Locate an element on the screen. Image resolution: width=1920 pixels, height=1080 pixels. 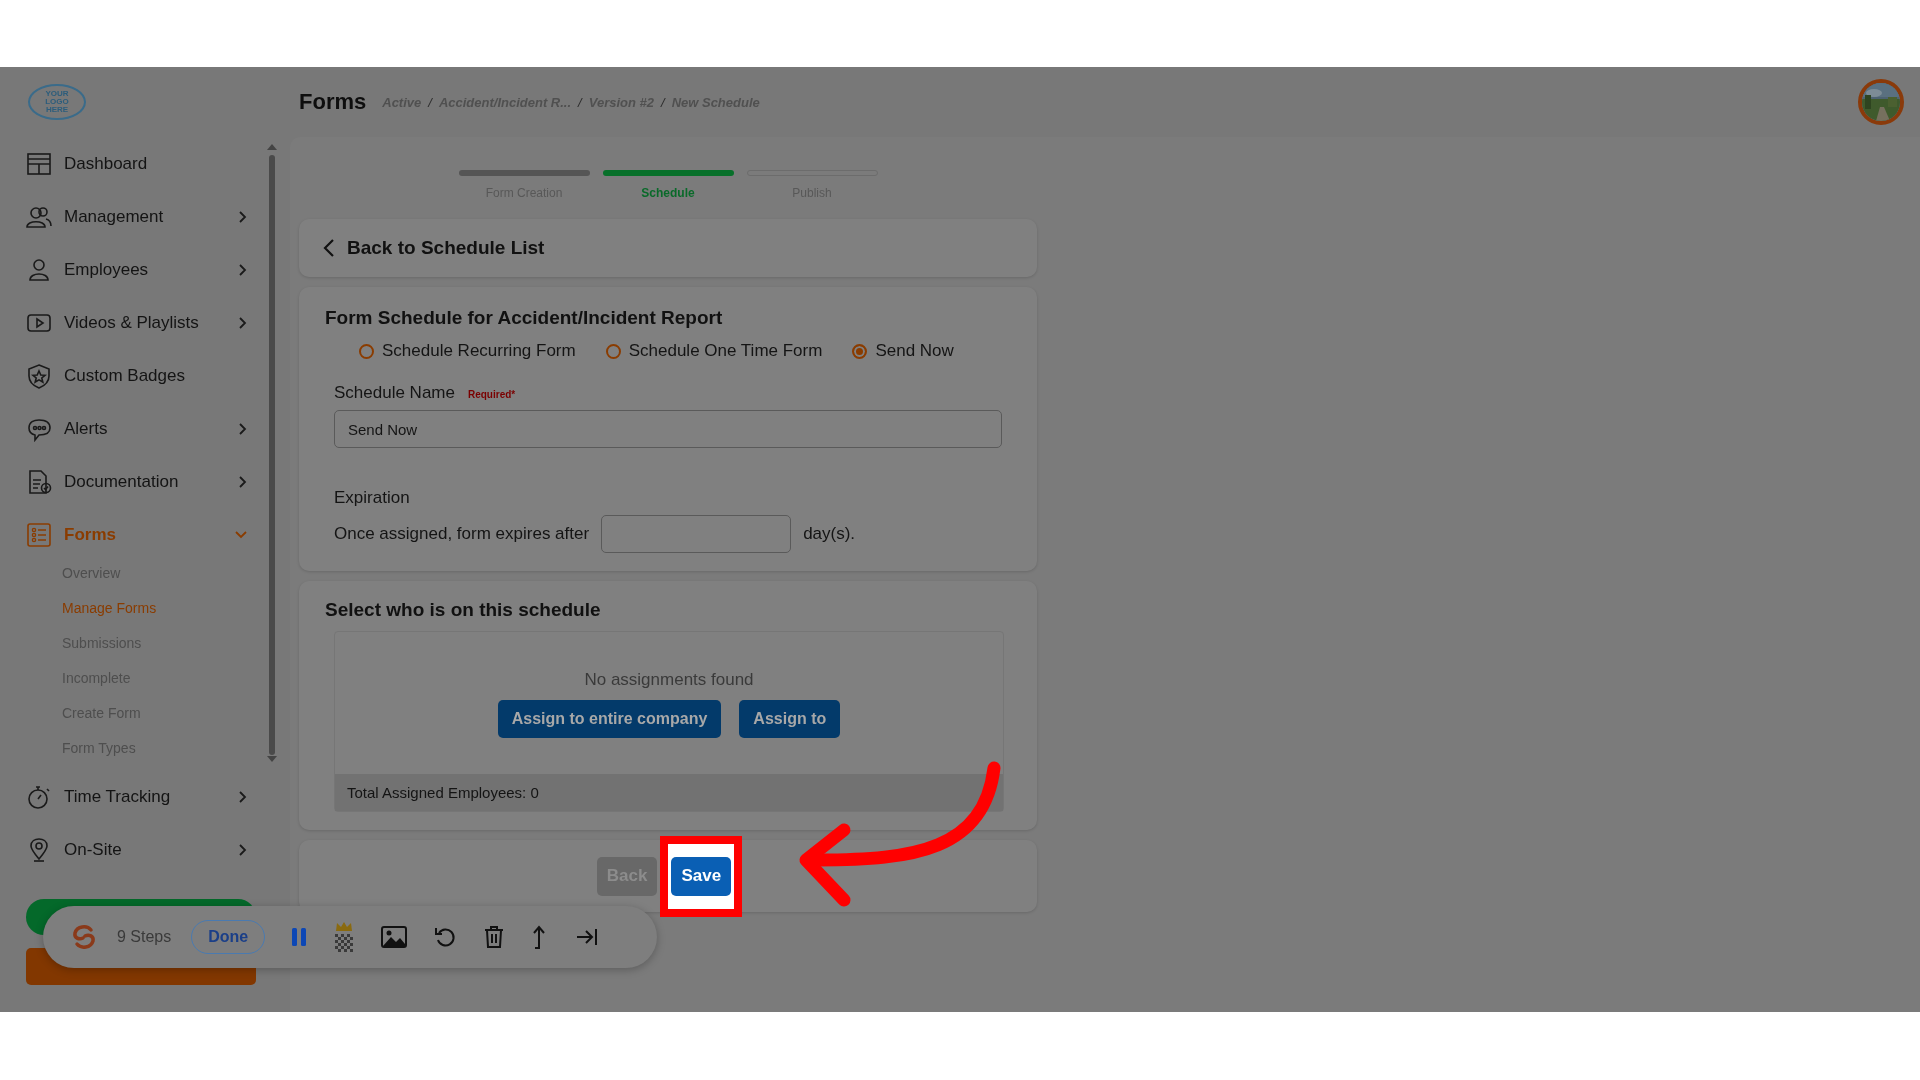
section-title: Select who is on this schedule is located at coordinates (463, 610).